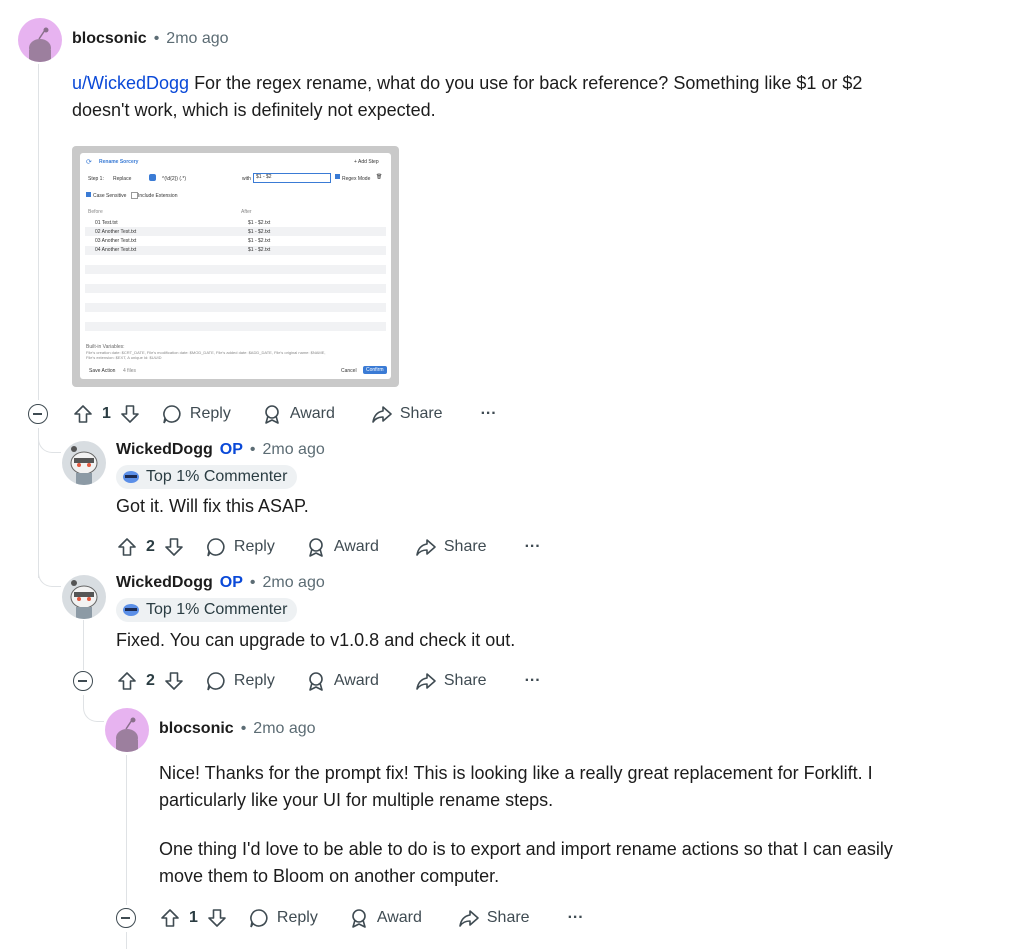 This screenshot has height=949, width=1024. I want to click on screenshot-step-label: Step 1:, so click(96, 179).